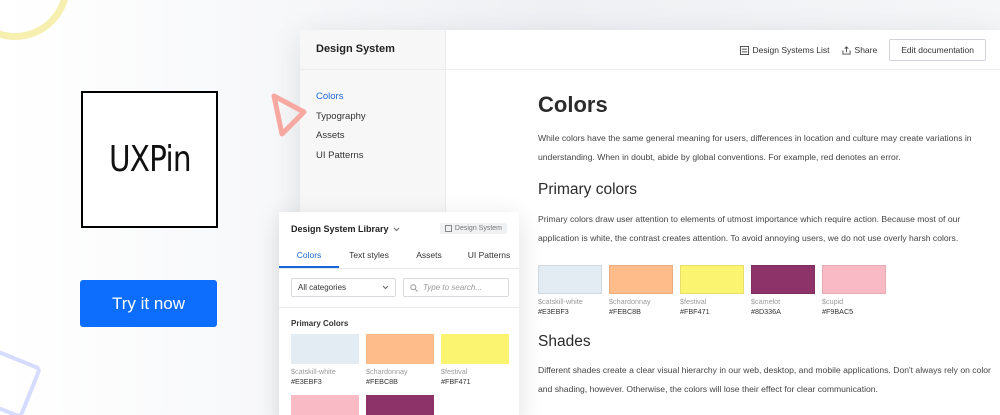 The image size is (1000, 415). I want to click on color-swatch: $catskill-white #E3EBF3, so click(570, 290).